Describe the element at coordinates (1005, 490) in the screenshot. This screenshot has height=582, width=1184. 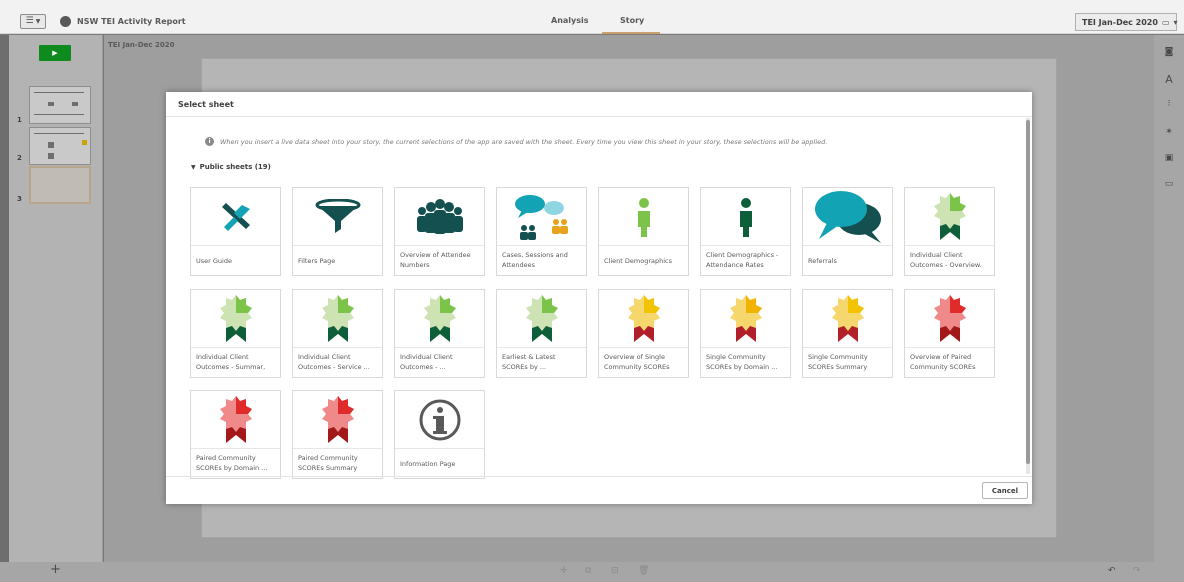
I see `cancel-button: Cancel` at that location.